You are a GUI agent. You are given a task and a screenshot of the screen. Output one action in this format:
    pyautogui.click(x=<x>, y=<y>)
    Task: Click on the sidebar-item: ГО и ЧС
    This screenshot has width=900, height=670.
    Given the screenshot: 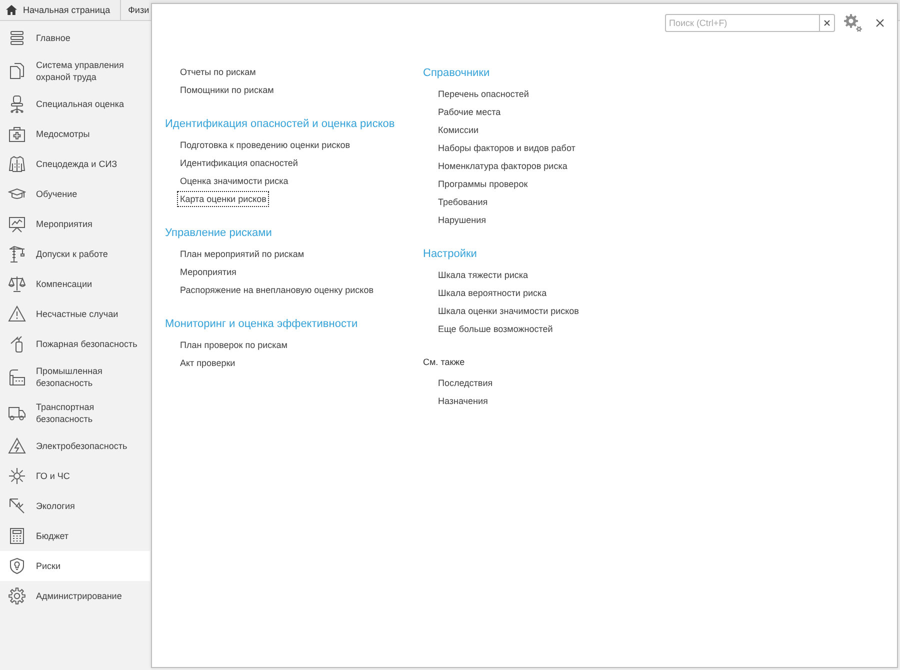 What is the action you would take?
    pyautogui.click(x=75, y=476)
    